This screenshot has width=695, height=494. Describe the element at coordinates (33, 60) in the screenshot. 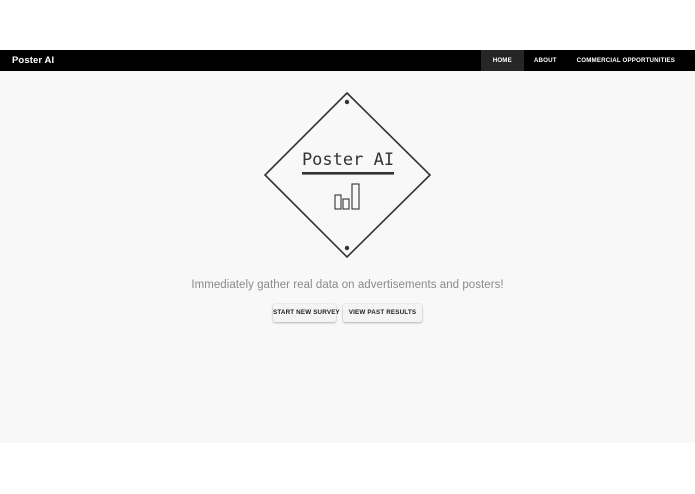

I see `brand-link: Poster AI` at that location.